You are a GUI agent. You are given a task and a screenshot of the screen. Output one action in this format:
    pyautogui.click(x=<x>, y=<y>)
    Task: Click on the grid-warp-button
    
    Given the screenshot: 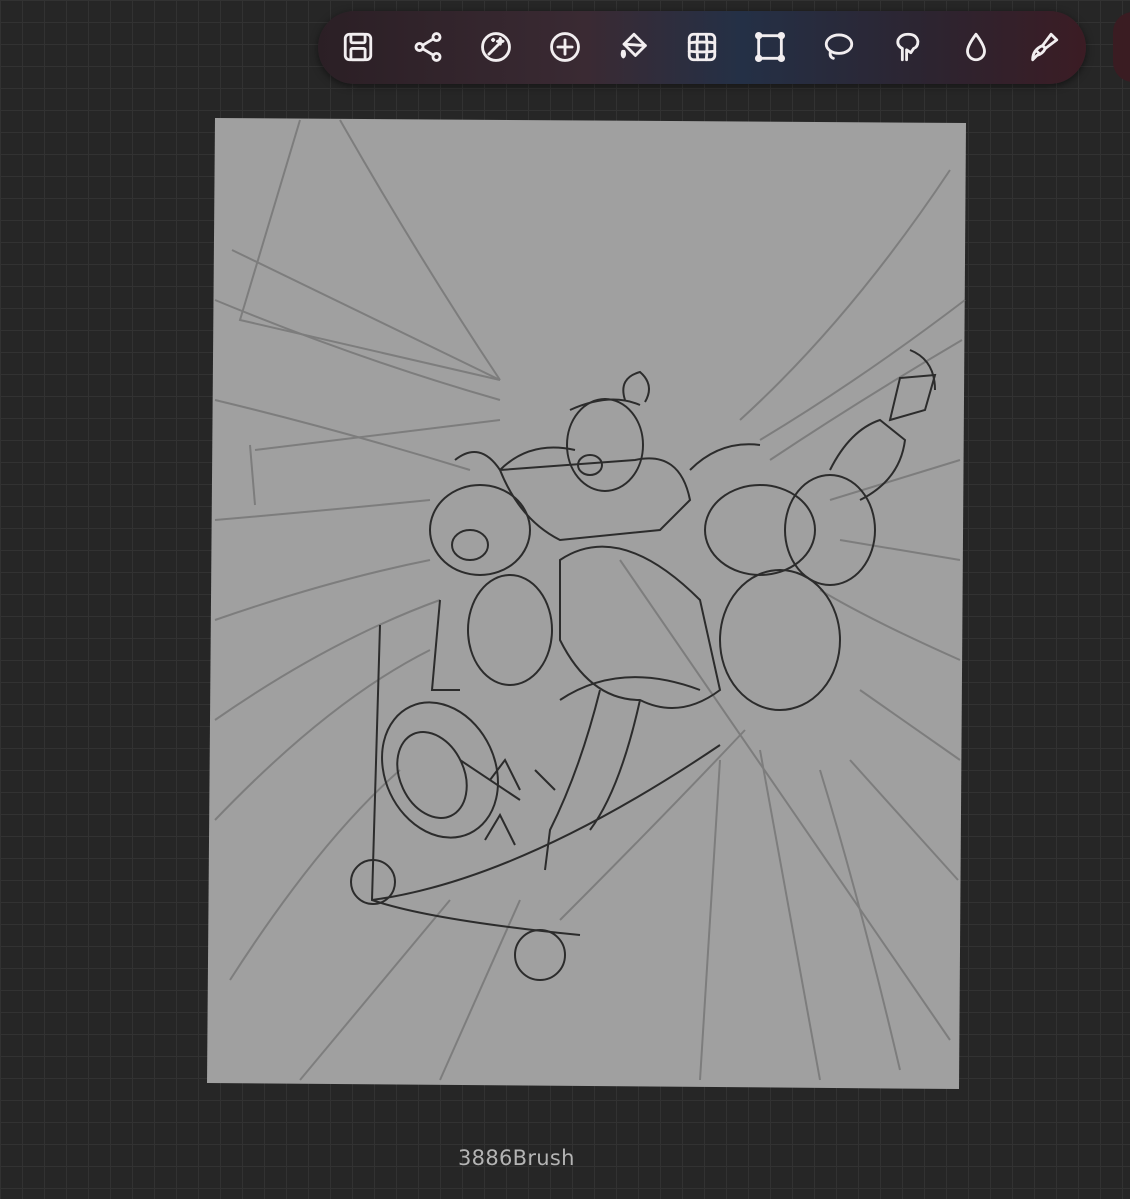 What is the action you would take?
    pyautogui.click(x=702, y=47)
    